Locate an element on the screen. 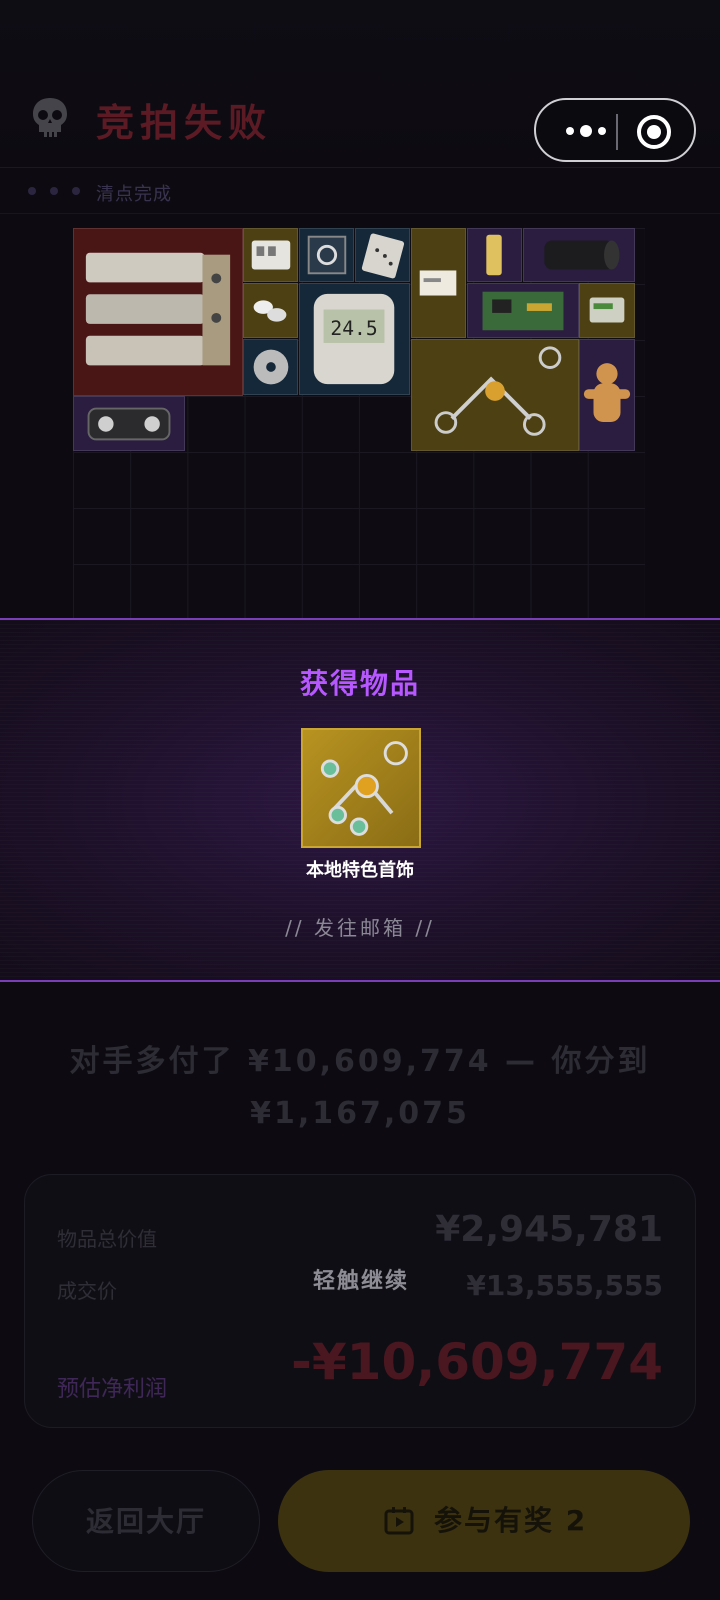 This screenshot has height=1600, width=720. more-dots-icon is located at coordinates (586, 131).